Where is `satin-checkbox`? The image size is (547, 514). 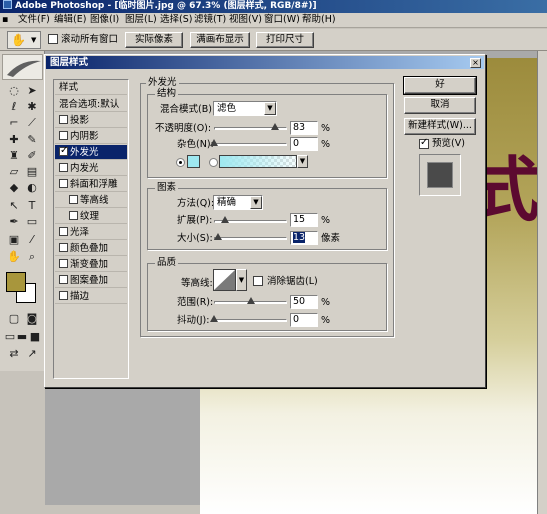 satin-checkbox is located at coordinates (63, 231).